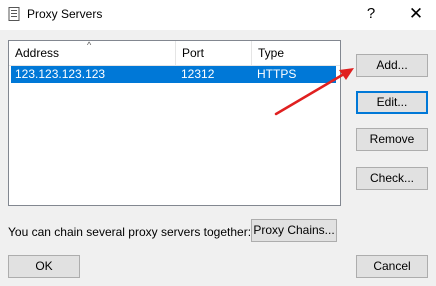  What do you see at coordinates (198, 74) in the screenshot?
I see `cell-port: 12312` at bounding box center [198, 74].